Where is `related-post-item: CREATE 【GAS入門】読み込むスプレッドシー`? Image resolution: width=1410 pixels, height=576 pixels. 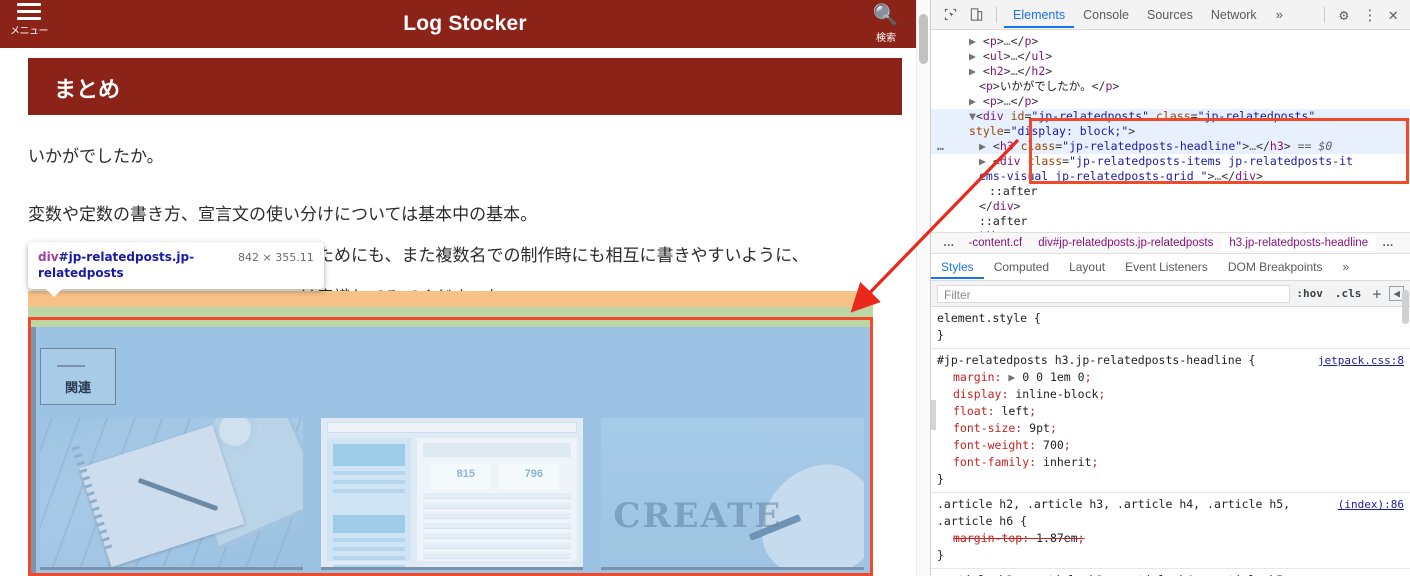
related-post-item: CREATE 【GAS入門】読み込むスプレッドシー is located at coordinates (733, 495).